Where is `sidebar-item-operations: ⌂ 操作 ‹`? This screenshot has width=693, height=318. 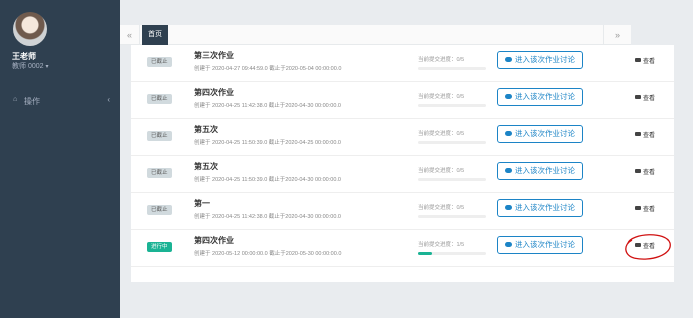
sidebar-item-operations: ⌂ 操作 ‹ is located at coordinates (60, 101).